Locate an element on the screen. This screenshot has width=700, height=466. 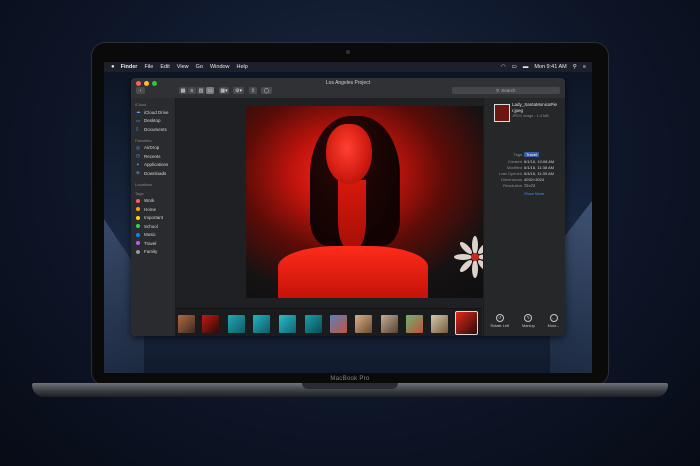
meta-key: Dimensions is located at coordinates (511, 179).